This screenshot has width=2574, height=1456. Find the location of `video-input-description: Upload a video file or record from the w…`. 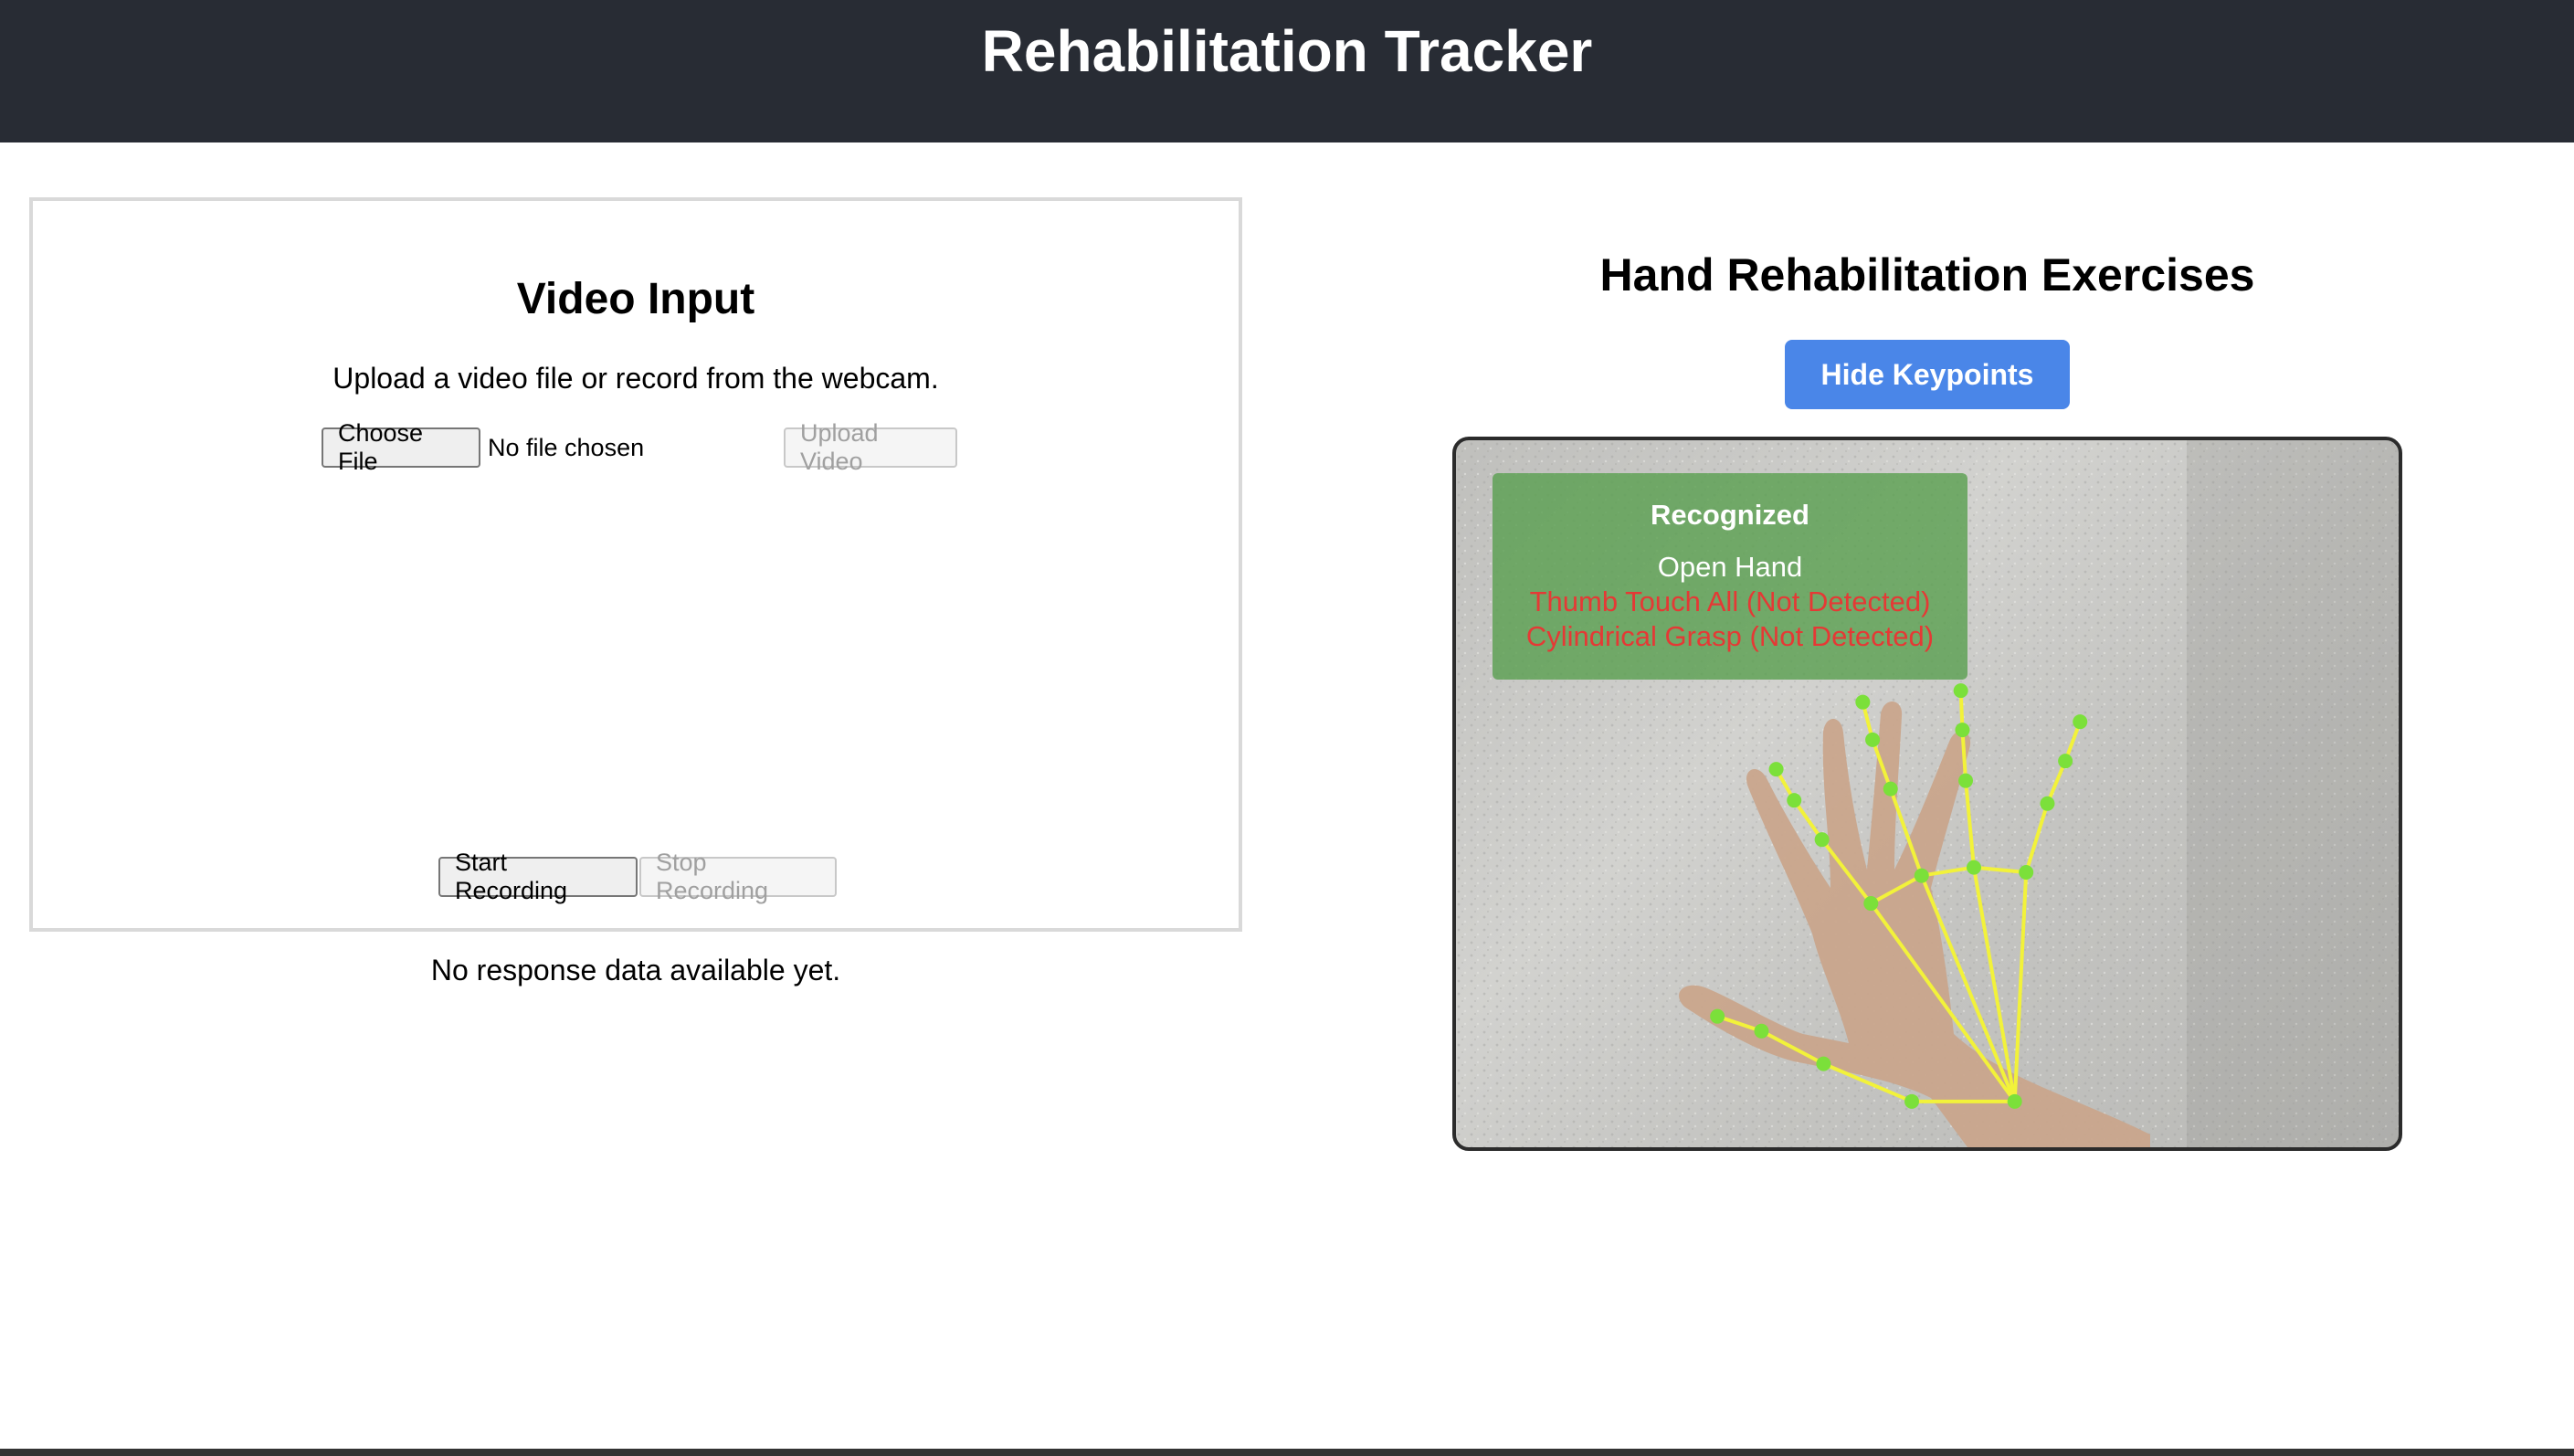

video-input-description: Upload a video file or record from the w… is located at coordinates (635, 379).